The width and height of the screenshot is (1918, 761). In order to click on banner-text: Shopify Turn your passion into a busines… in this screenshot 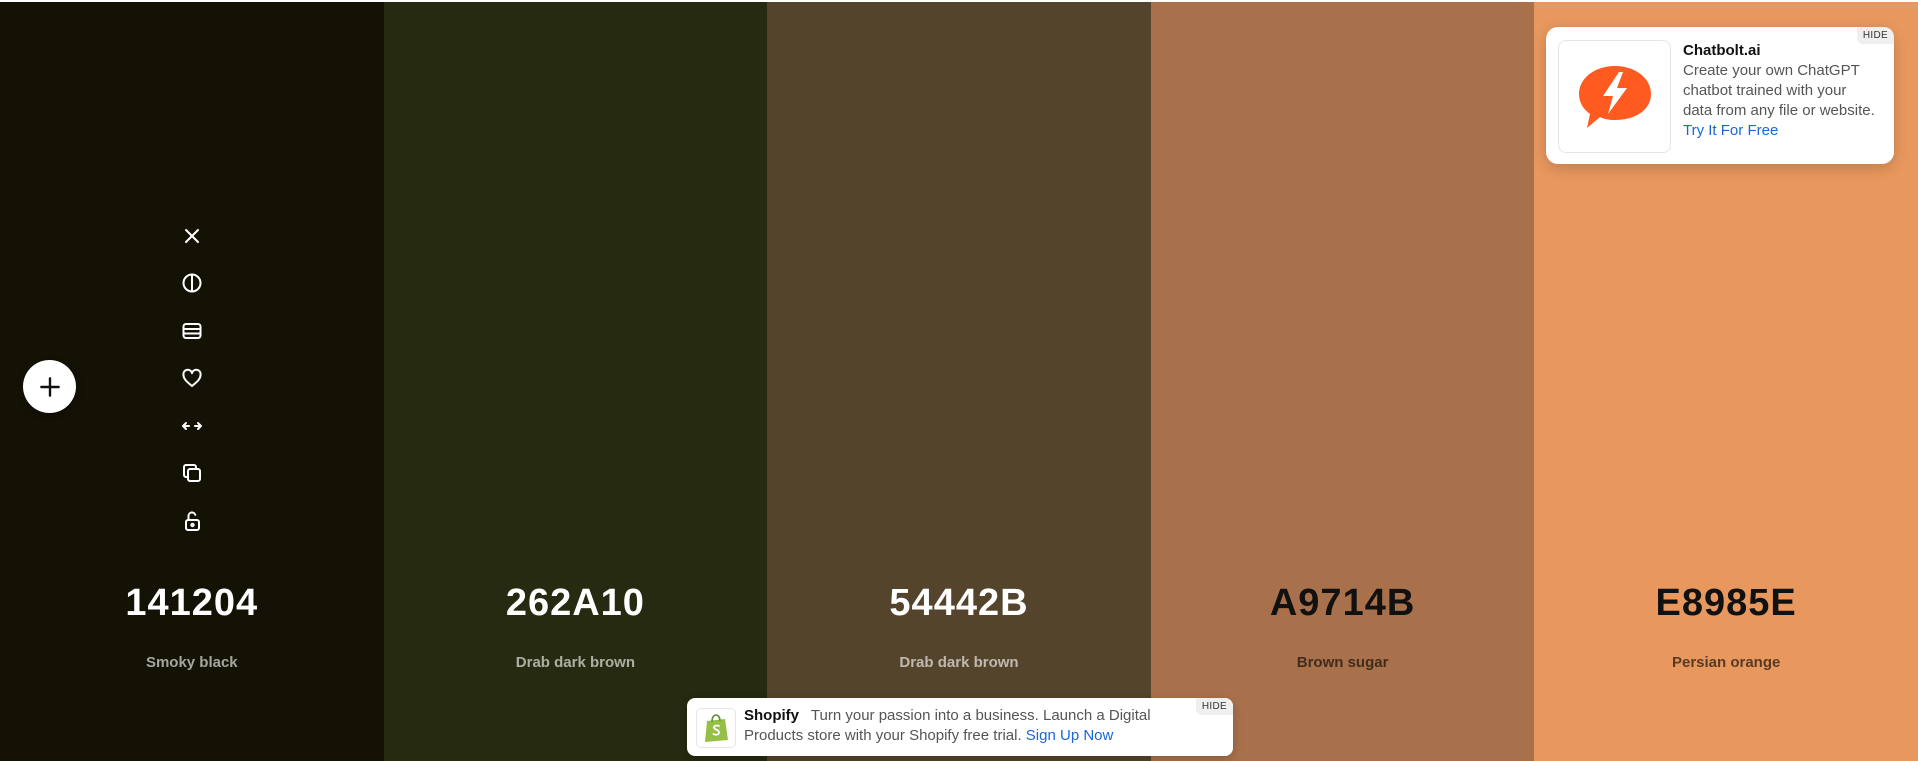, I will do `click(959, 726)`.